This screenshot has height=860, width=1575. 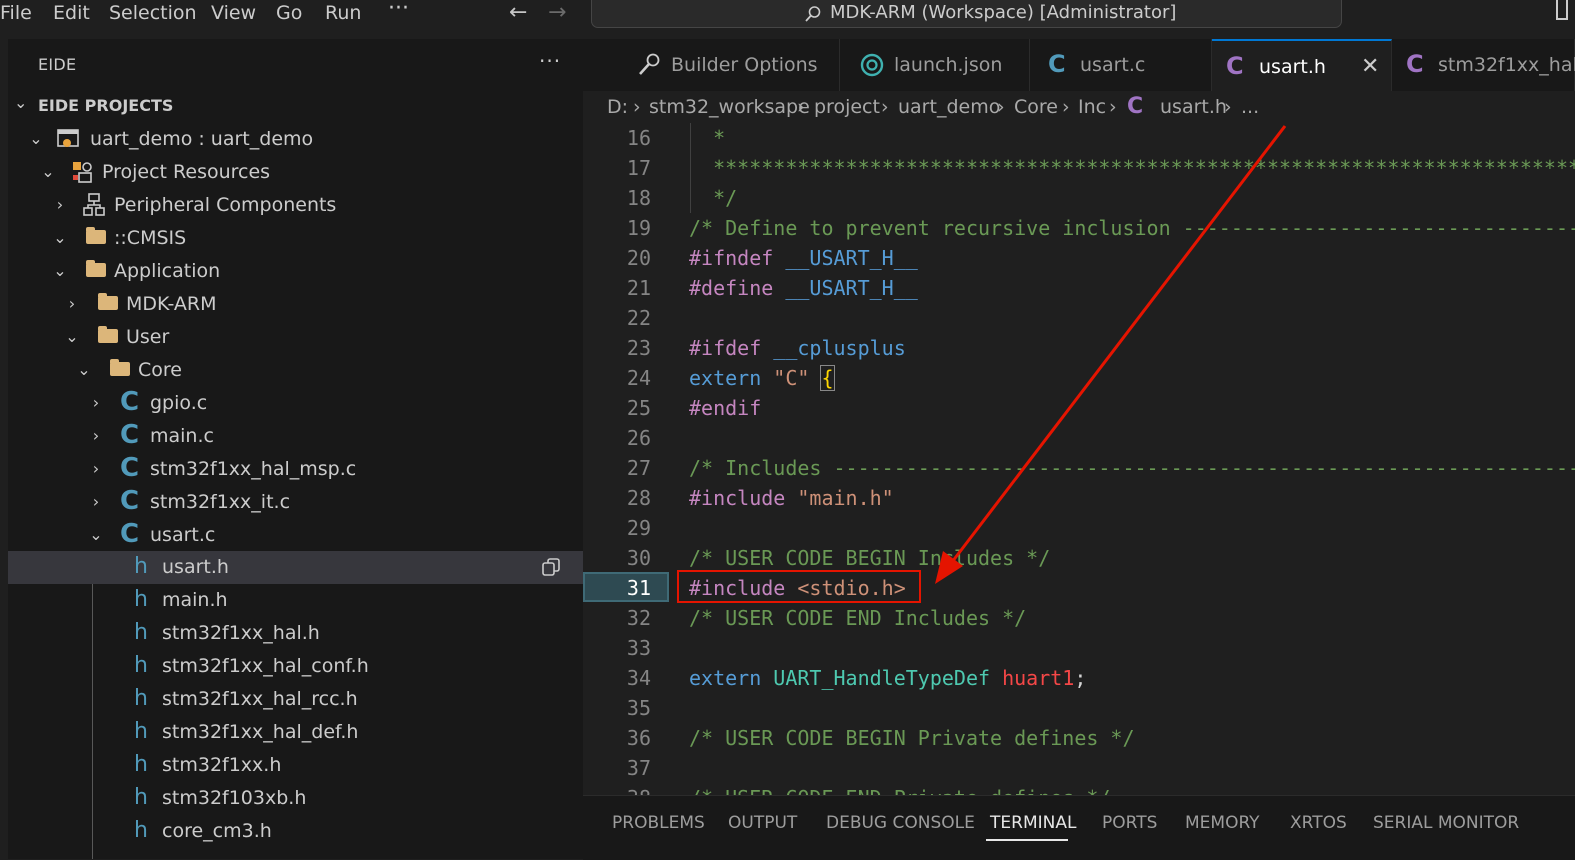 I want to click on tab-stm32f1xx-hal: C stm32f1xx_hal_, so click(x=1483, y=65).